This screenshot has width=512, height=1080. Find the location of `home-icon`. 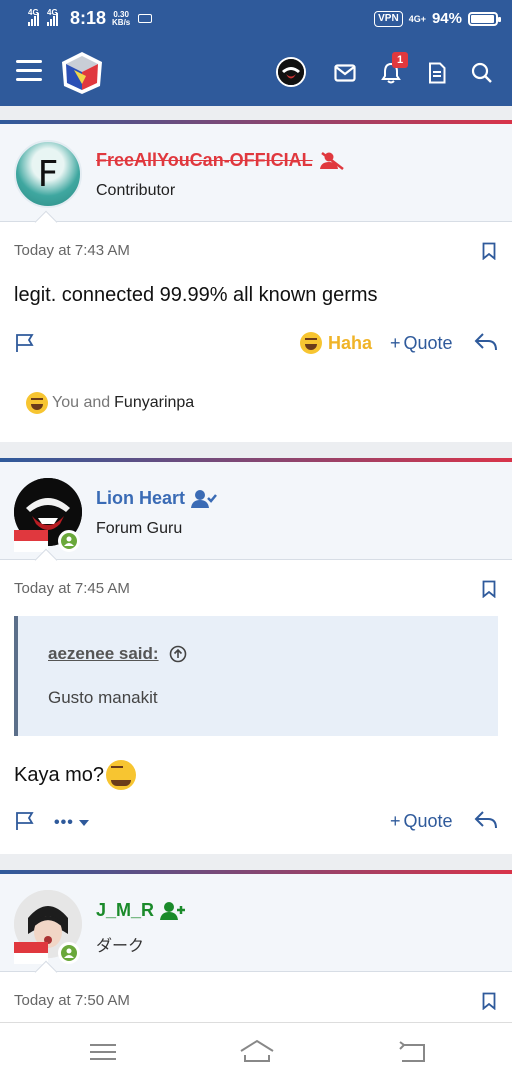

home-icon is located at coordinates (257, 1052).